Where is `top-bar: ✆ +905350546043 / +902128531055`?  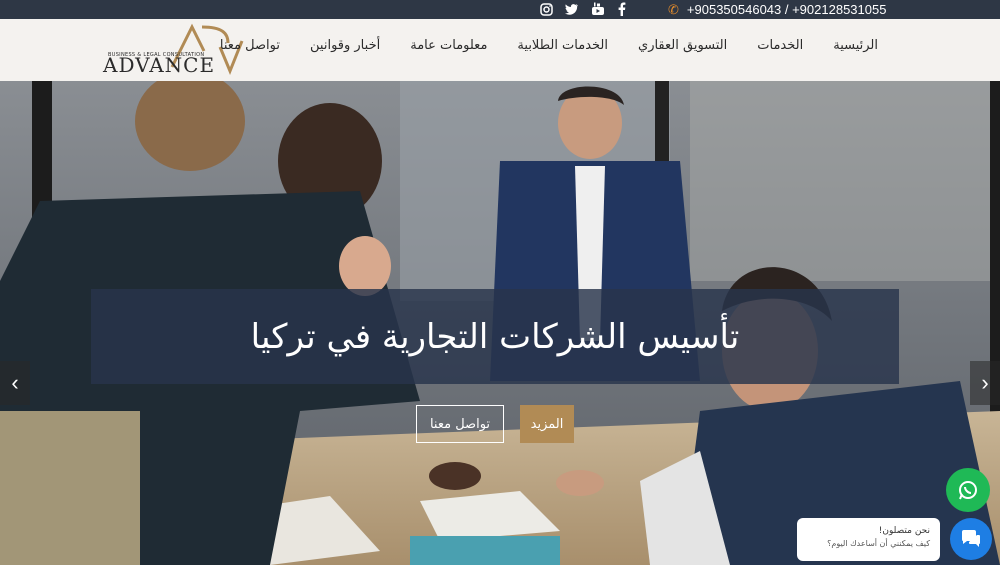 top-bar: ✆ +905350546043 / +902128531055 is located at coordinates (500, 9).